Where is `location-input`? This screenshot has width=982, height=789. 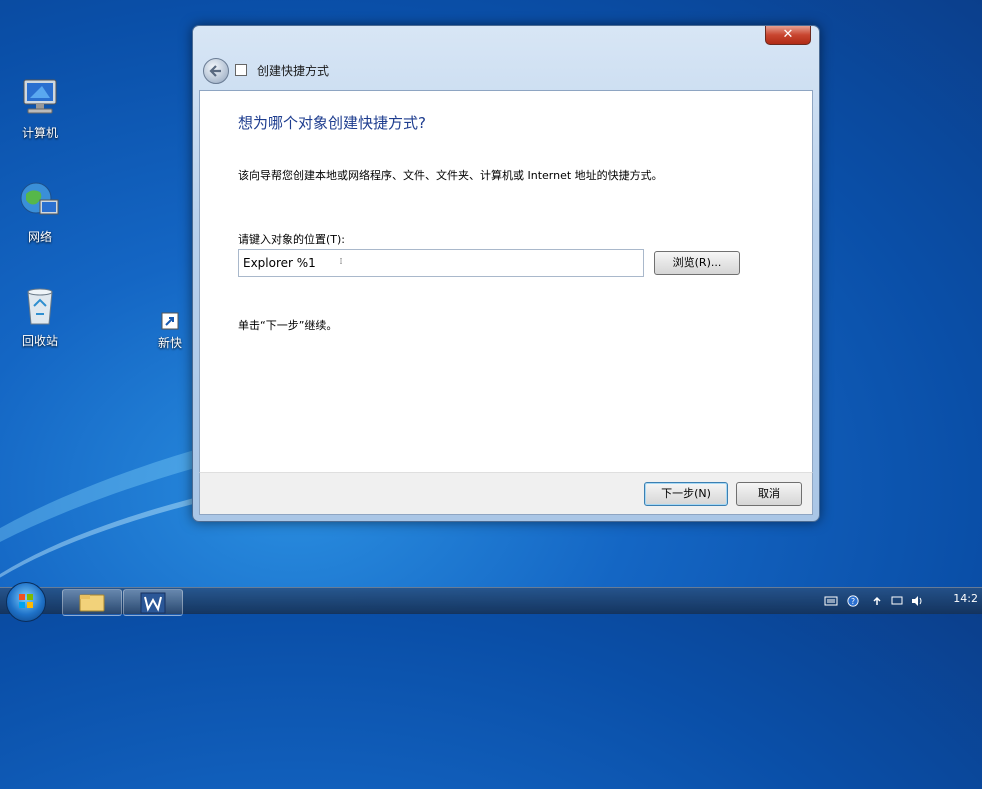
location-input is located at coordinates (441, 263).